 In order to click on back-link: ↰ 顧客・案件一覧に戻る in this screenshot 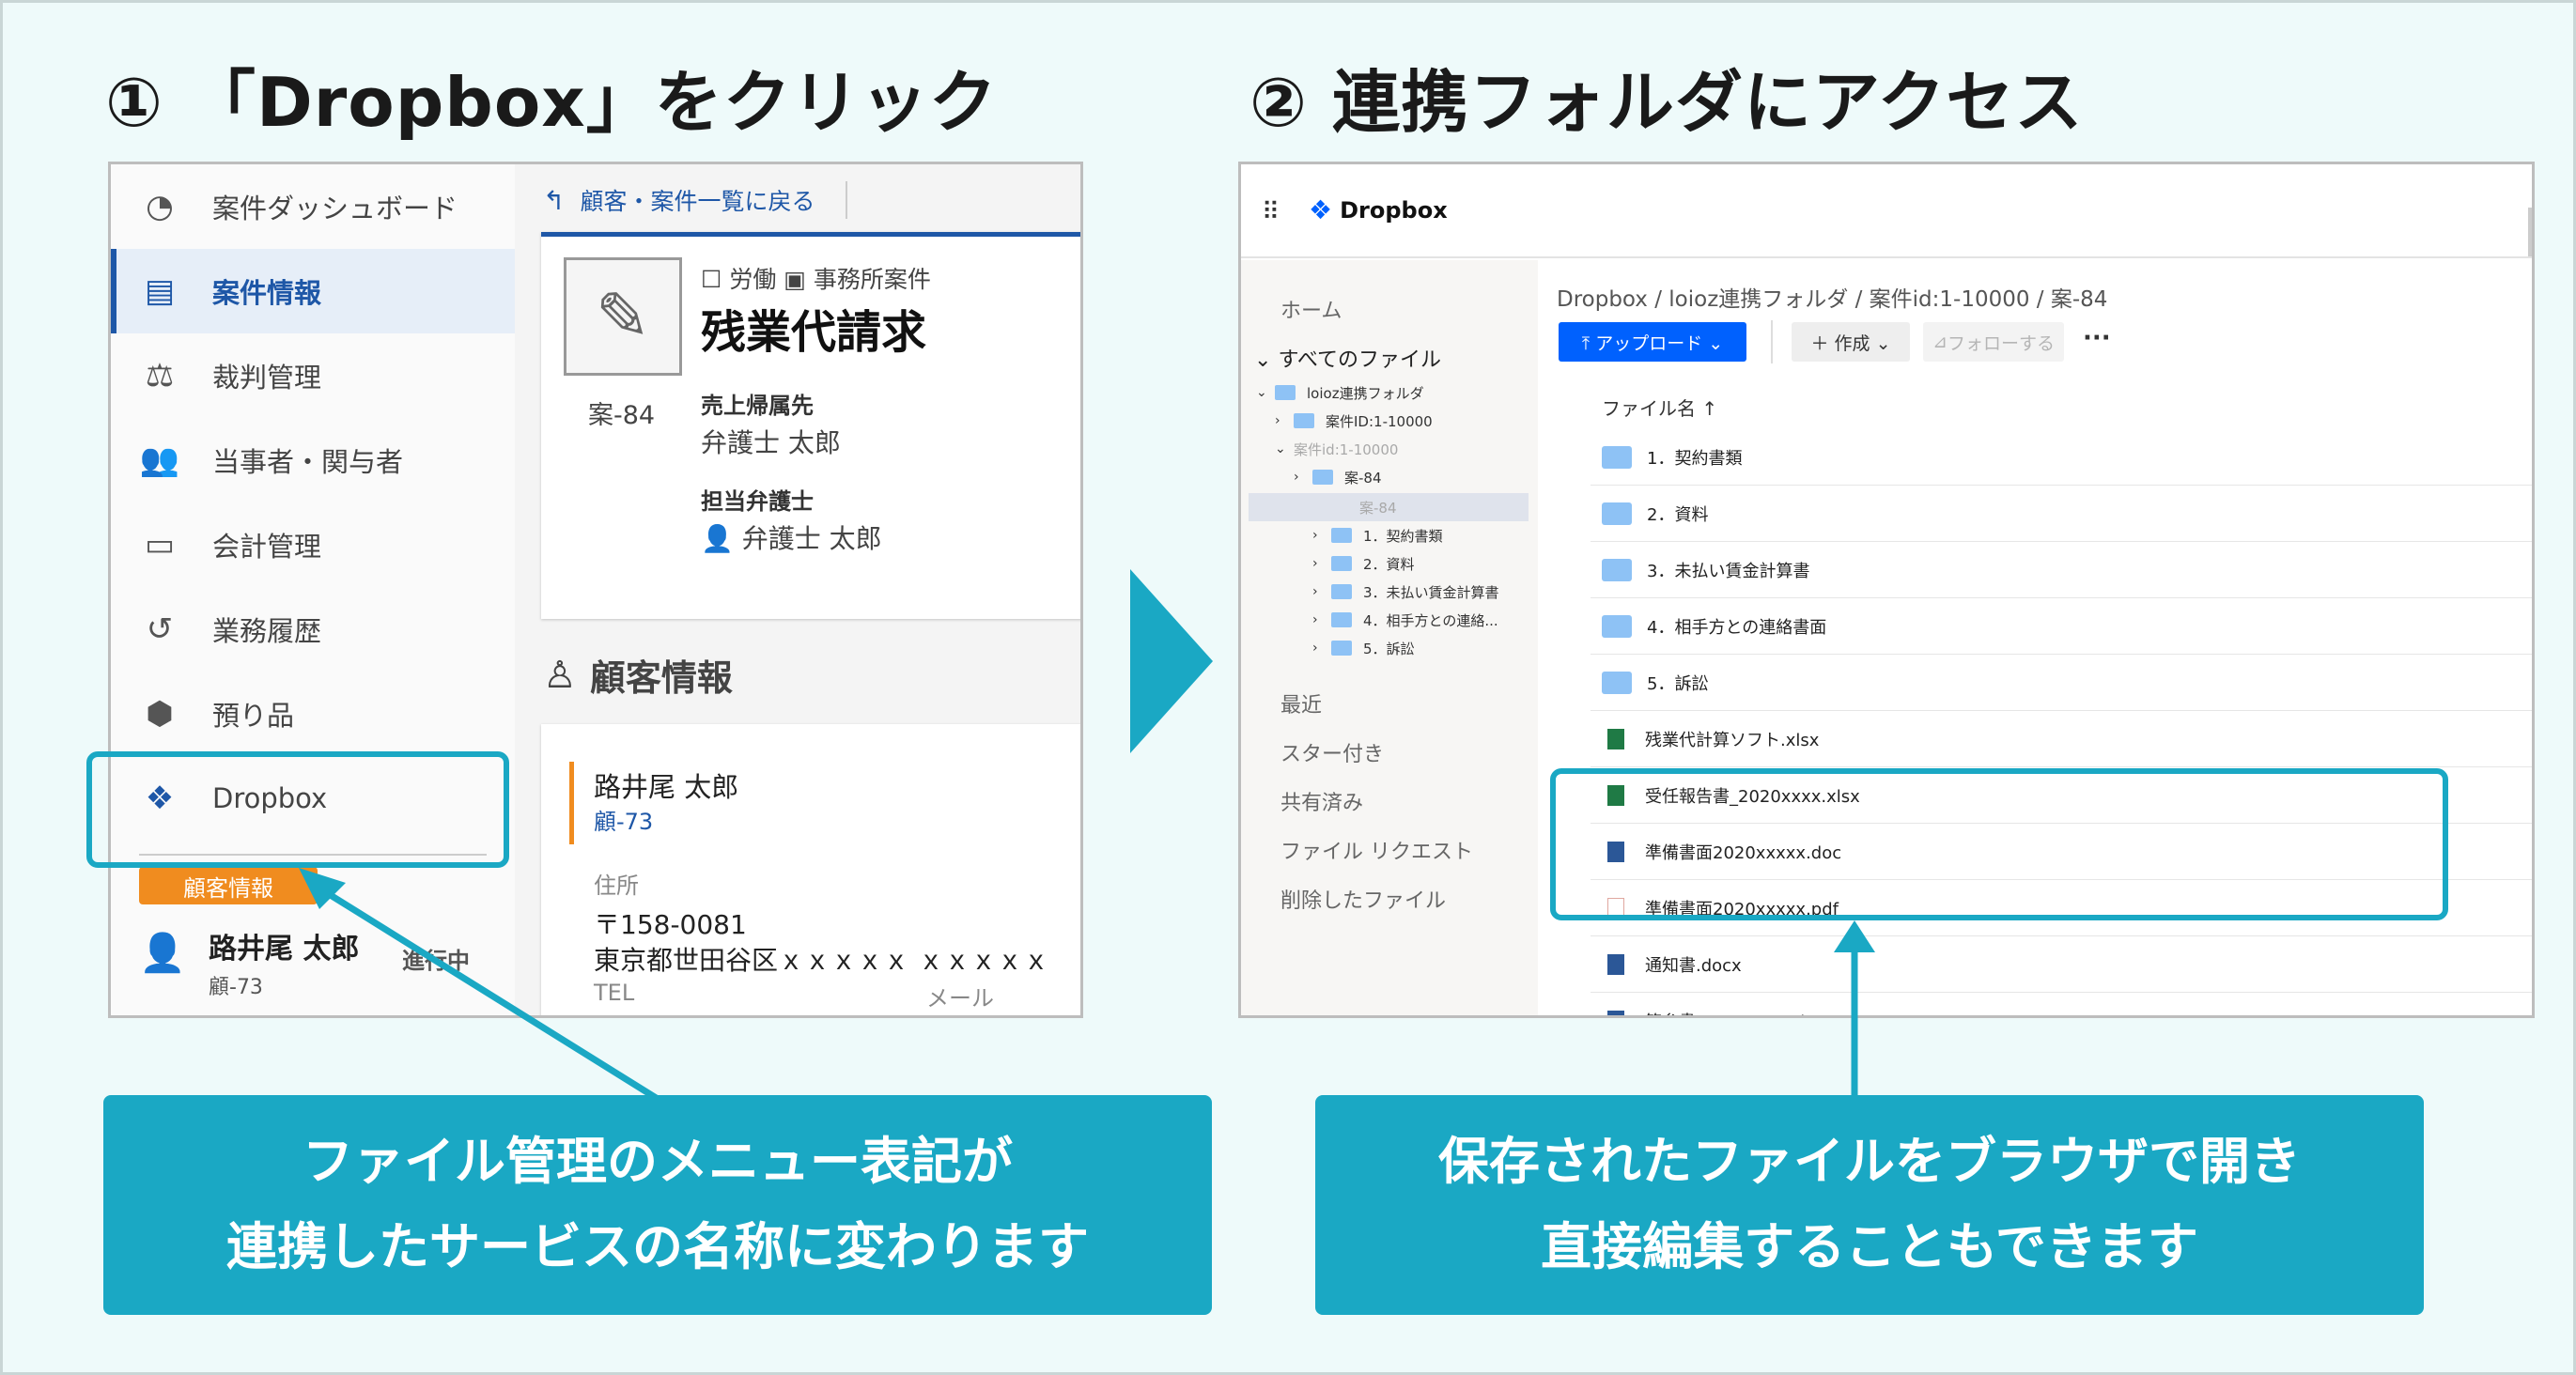, I will do `click(679, 200)`.